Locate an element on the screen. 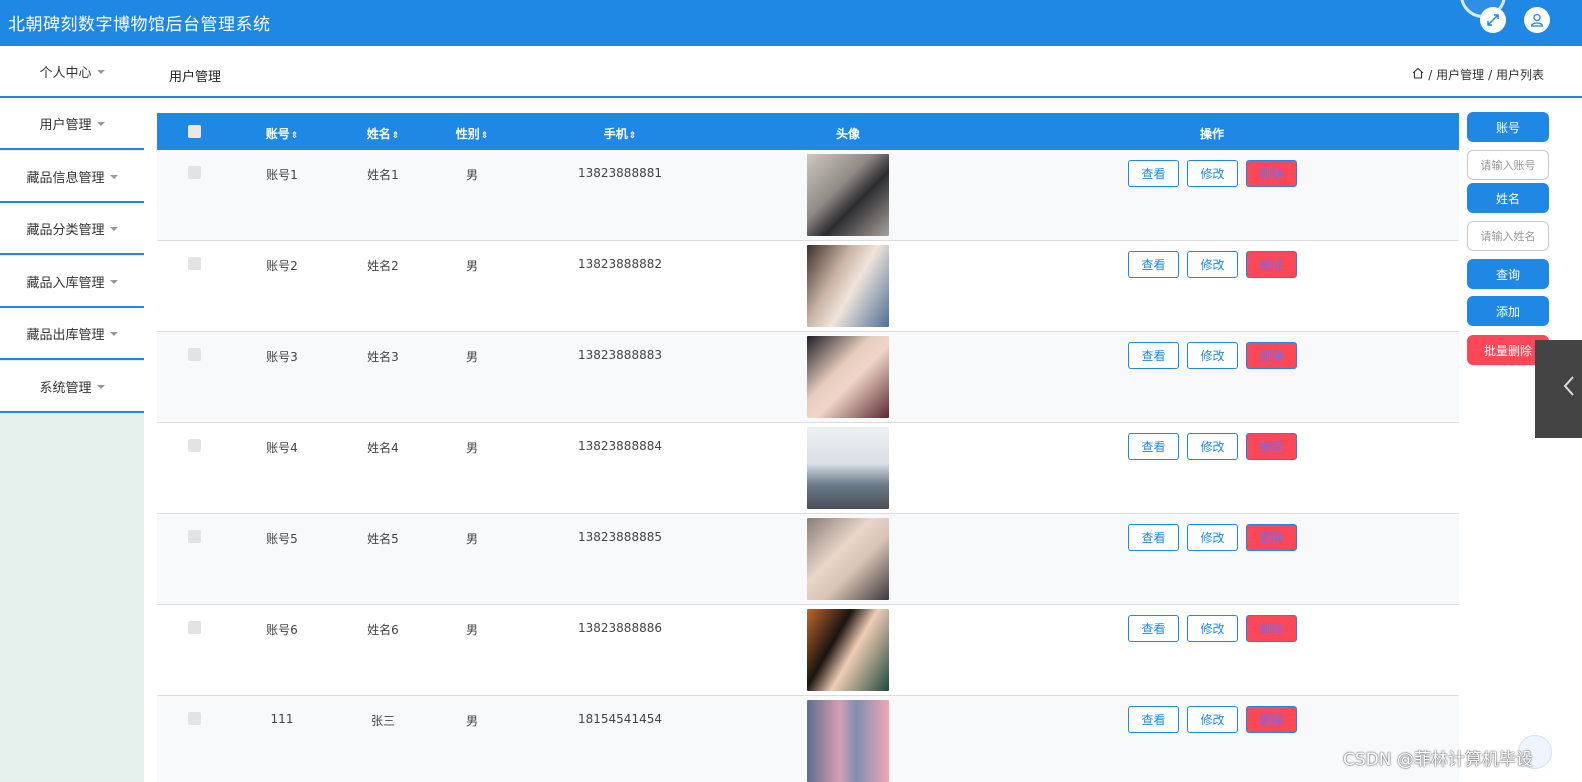 This screenshot has width=1582, height=782. select-all-checkbox is located at coordinates (194, 131).